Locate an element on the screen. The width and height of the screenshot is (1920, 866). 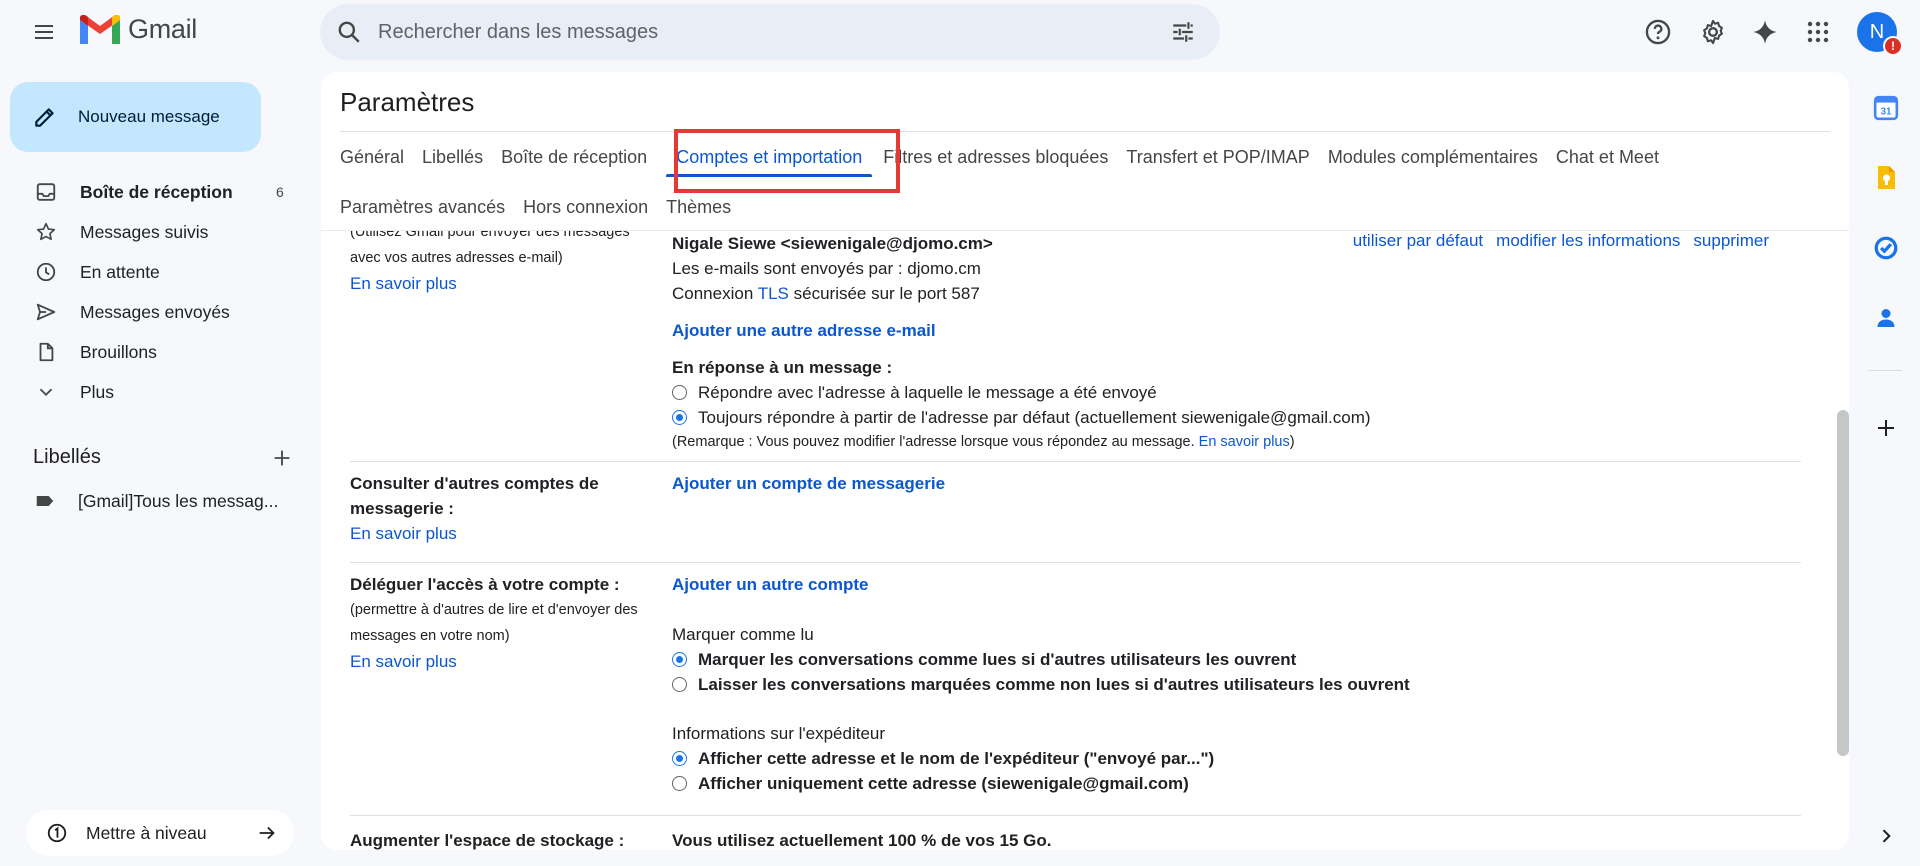
add-label-icon is located at coordinates (282, 458).